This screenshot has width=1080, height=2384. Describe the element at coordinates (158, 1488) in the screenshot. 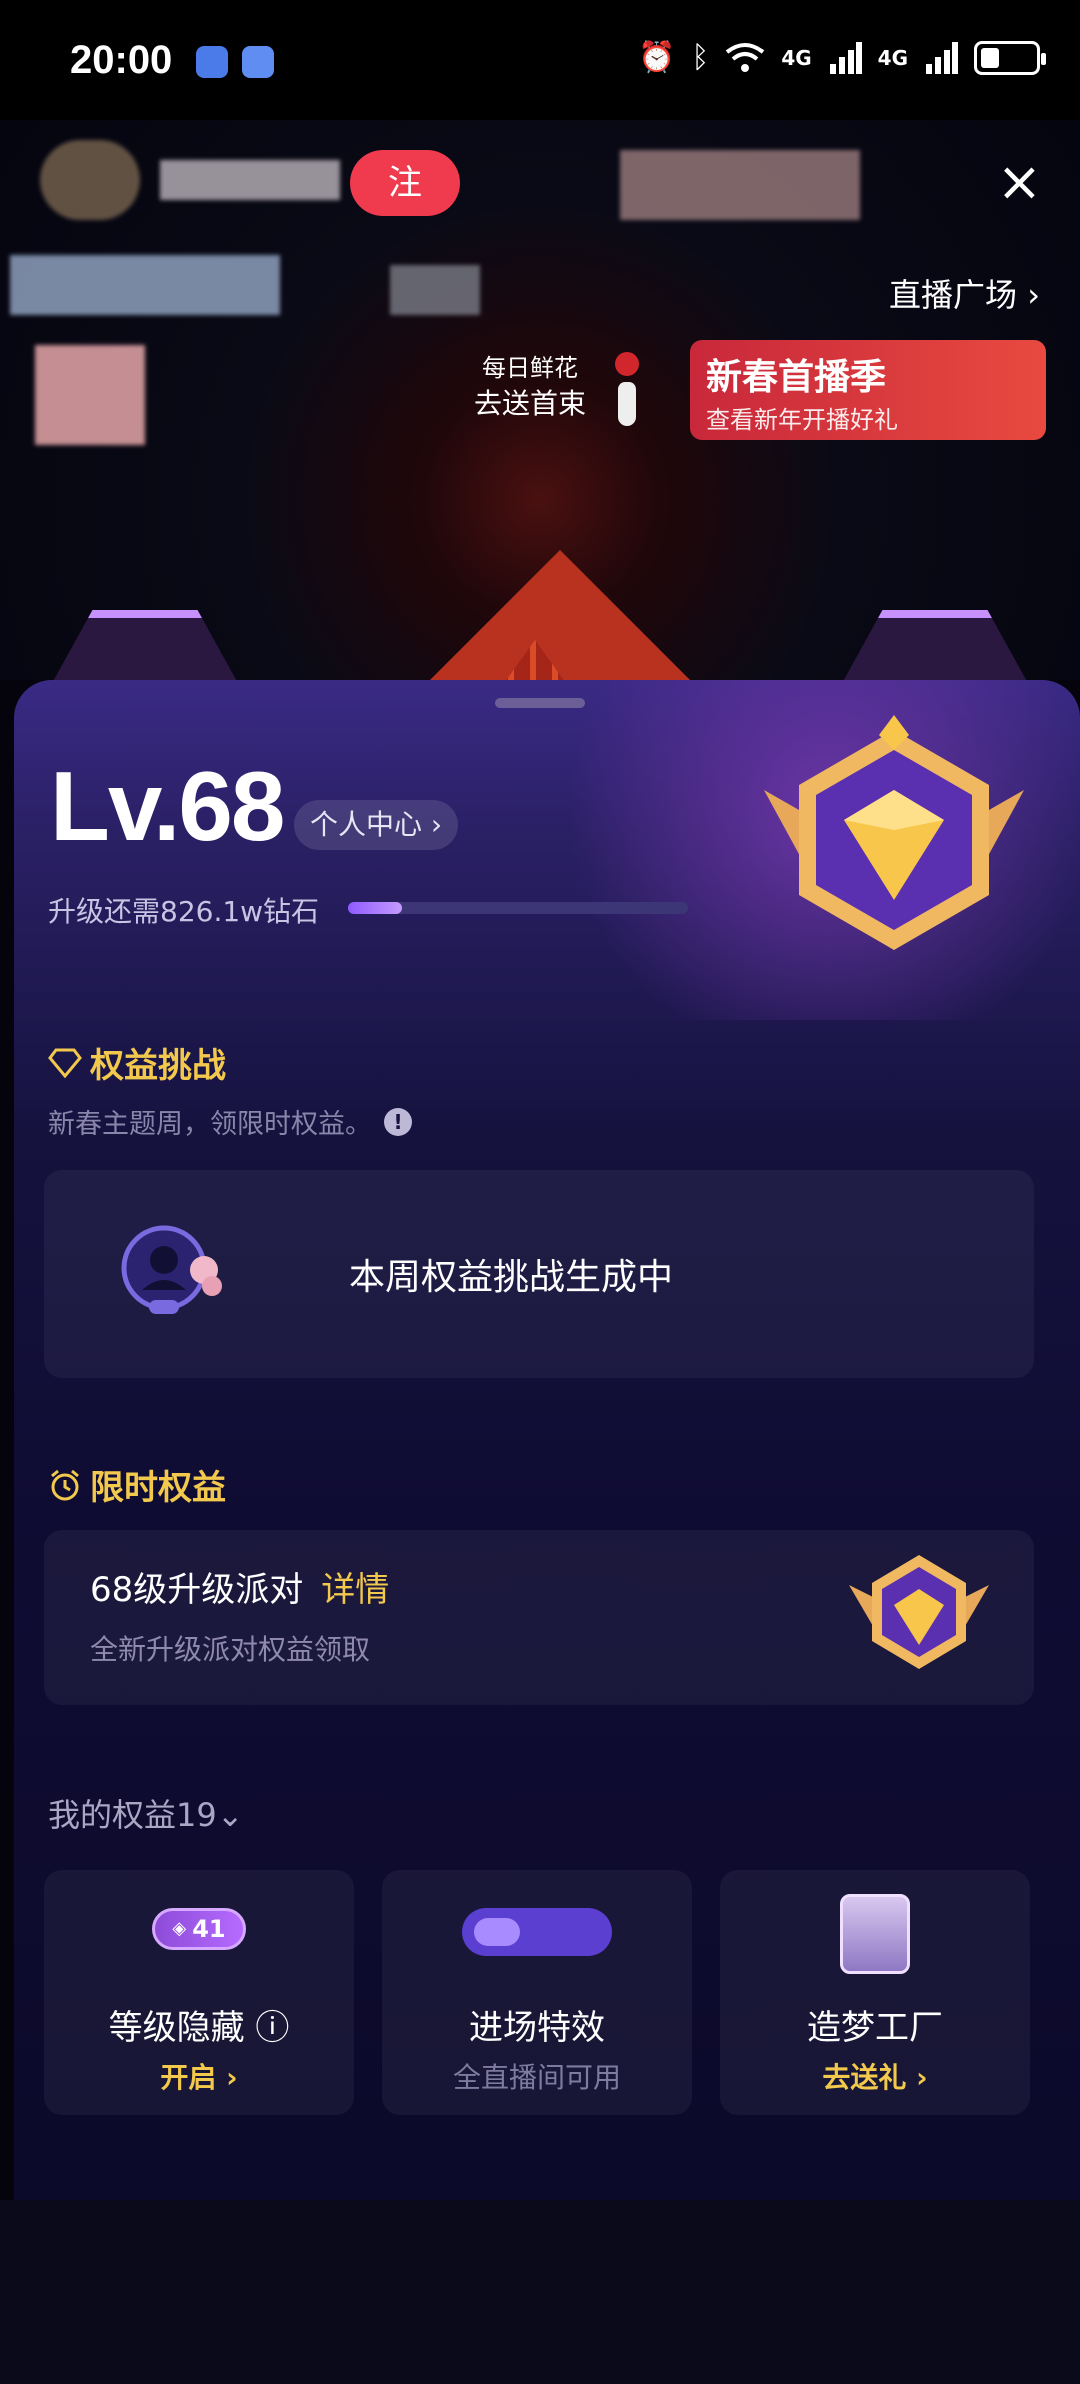

I see `limited-benefit-title: 限时权益` at that location.